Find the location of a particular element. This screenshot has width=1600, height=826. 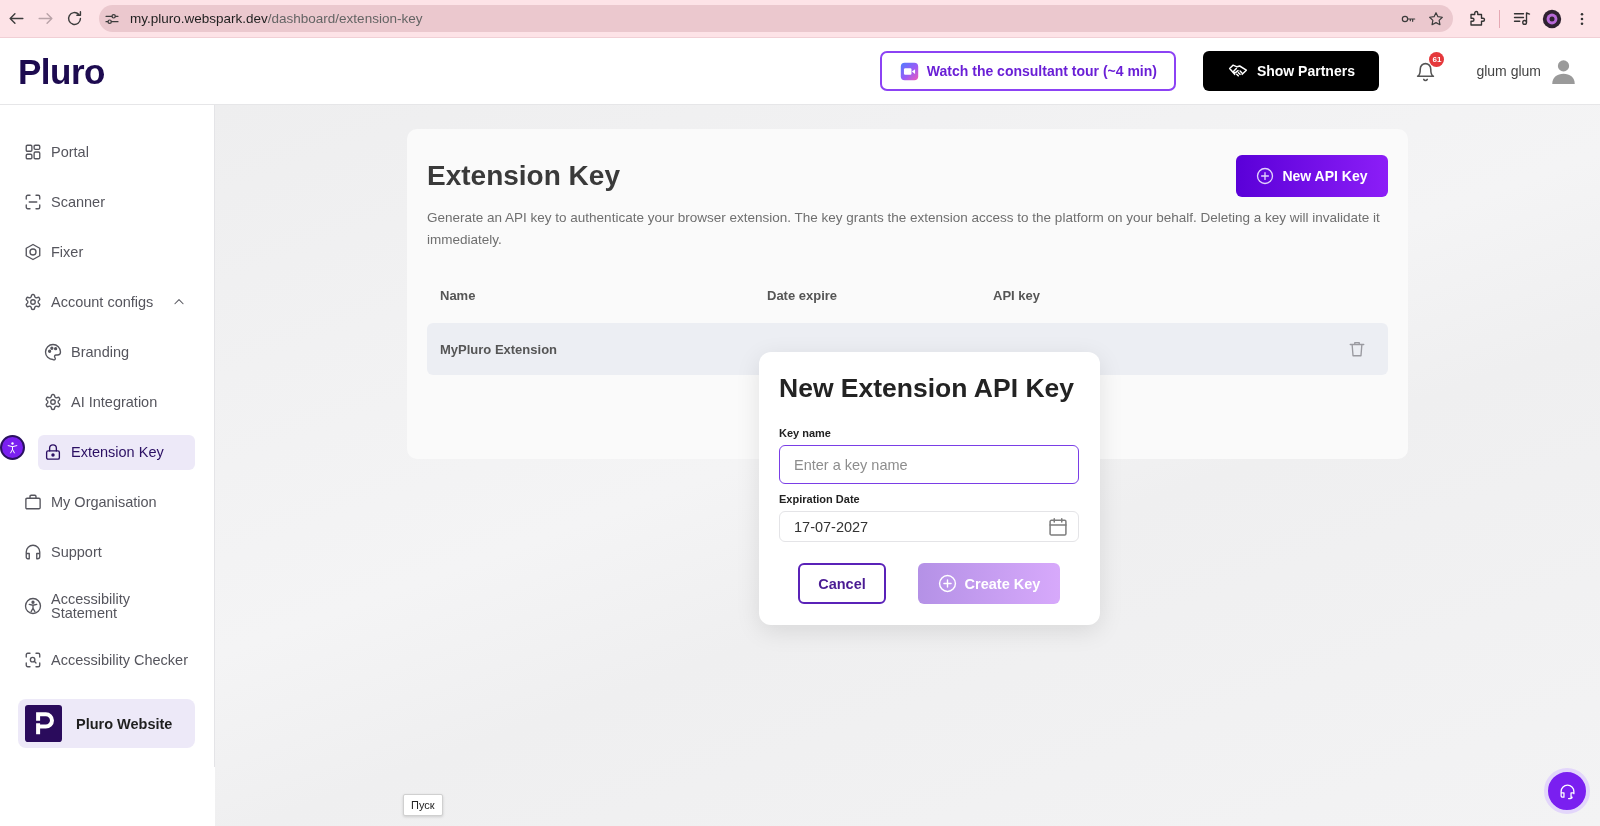

date-input: 17-07-2027 is located at coordinates (929, 526).